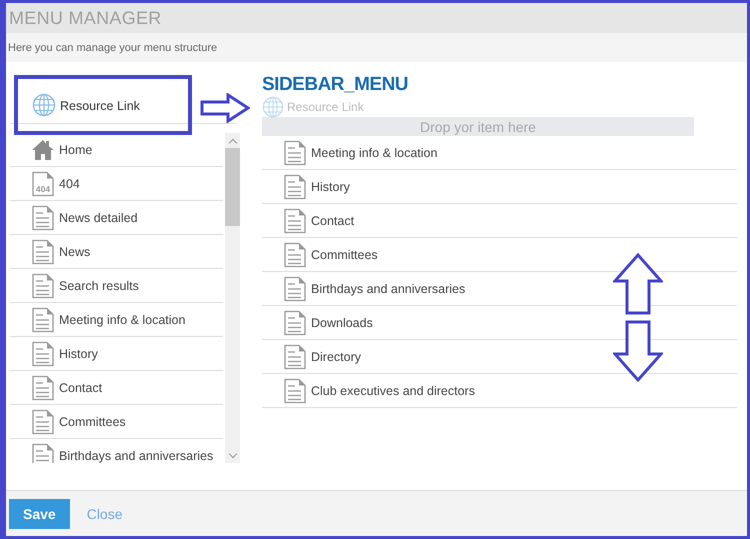  I want to click on menu-item: Birthdays and anniversaries, so click(116, 451).